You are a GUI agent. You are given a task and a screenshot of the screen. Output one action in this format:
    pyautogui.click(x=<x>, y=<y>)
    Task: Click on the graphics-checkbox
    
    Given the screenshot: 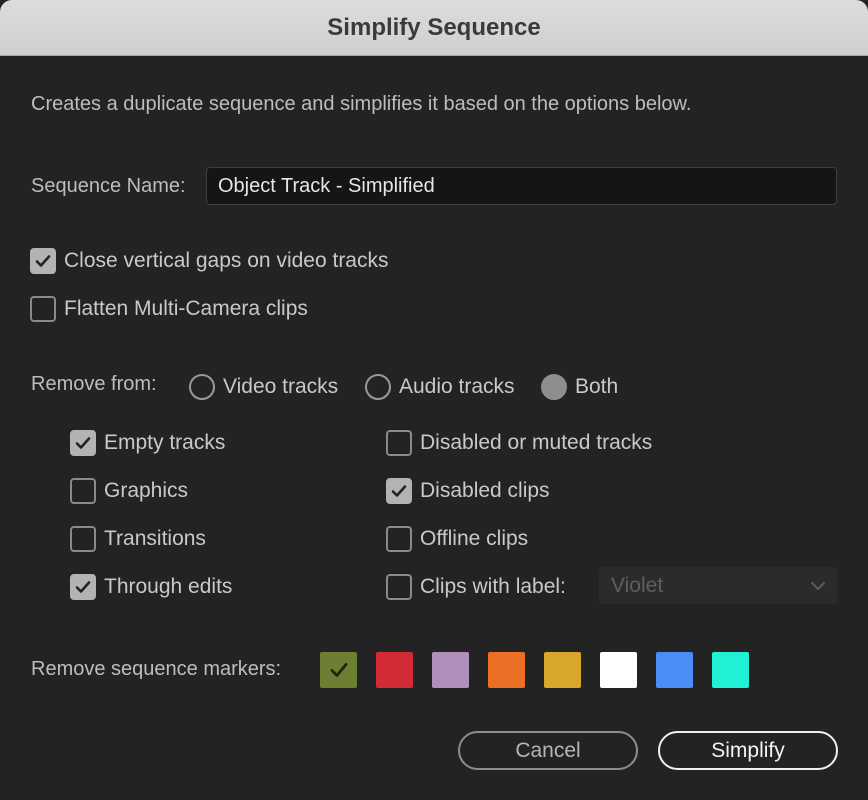 What is the action you would take?
    pyautogui.click(x=83, y=491)
    